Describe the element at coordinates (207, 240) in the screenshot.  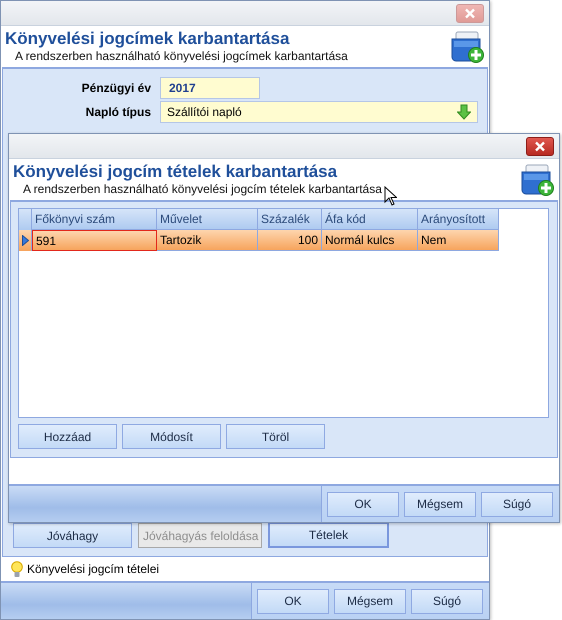
I see `table-cell: Tartozik` at that location.